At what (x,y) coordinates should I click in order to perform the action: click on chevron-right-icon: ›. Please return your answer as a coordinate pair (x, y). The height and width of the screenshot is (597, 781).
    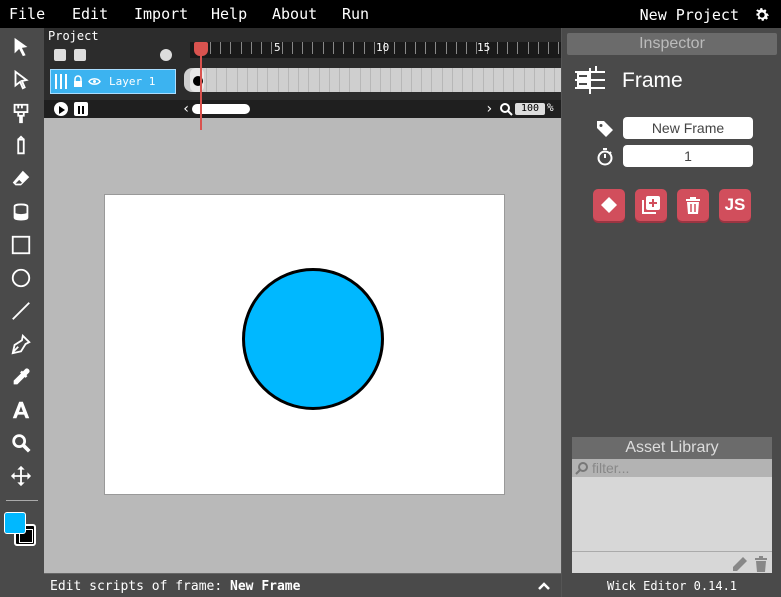
    Looking at the image, I should click on (489, 109).